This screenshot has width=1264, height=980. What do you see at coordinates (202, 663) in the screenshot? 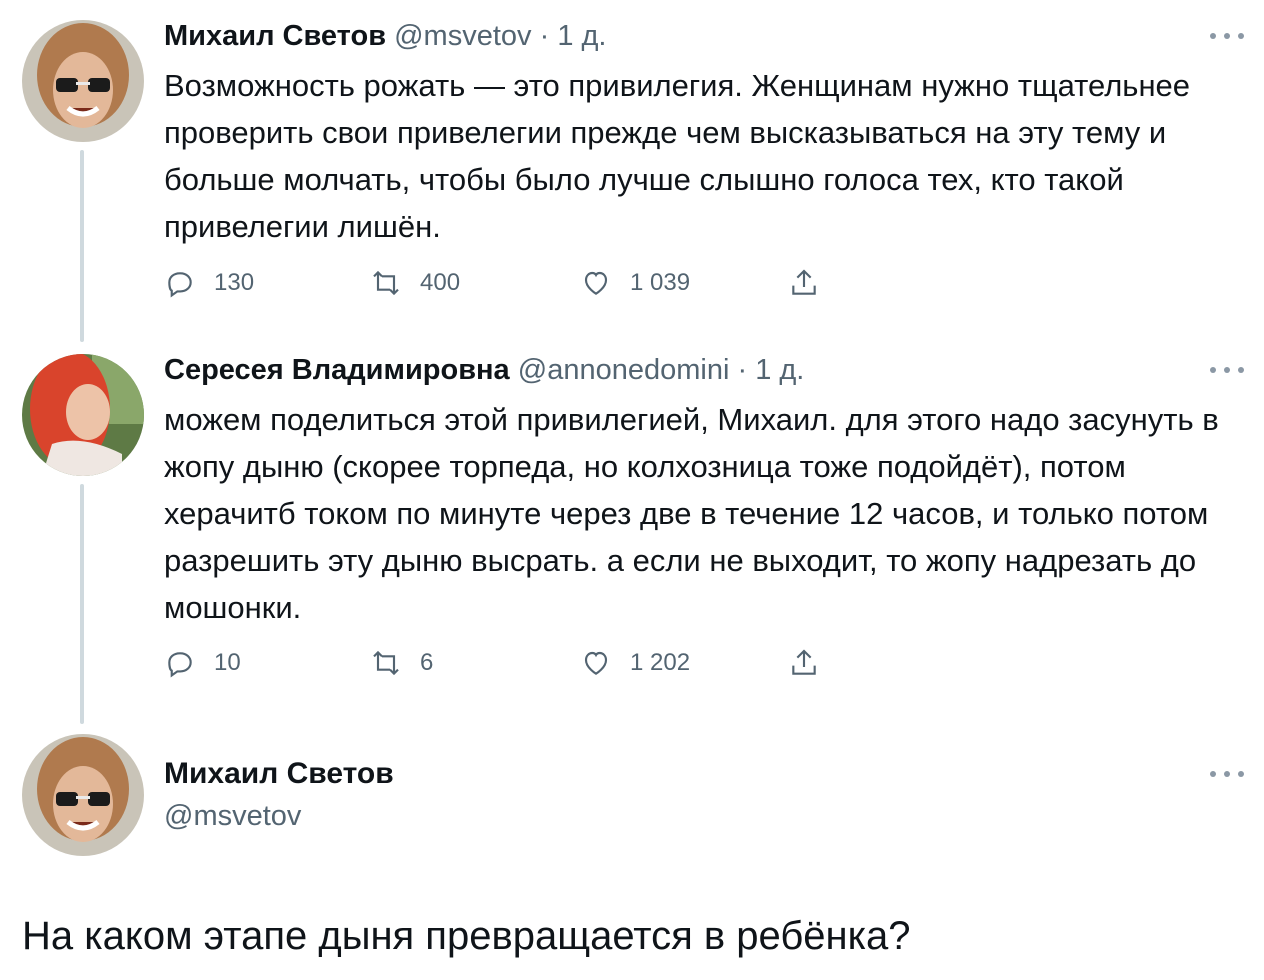
I see `reply-button: 10` at bounding box center [202, 663].